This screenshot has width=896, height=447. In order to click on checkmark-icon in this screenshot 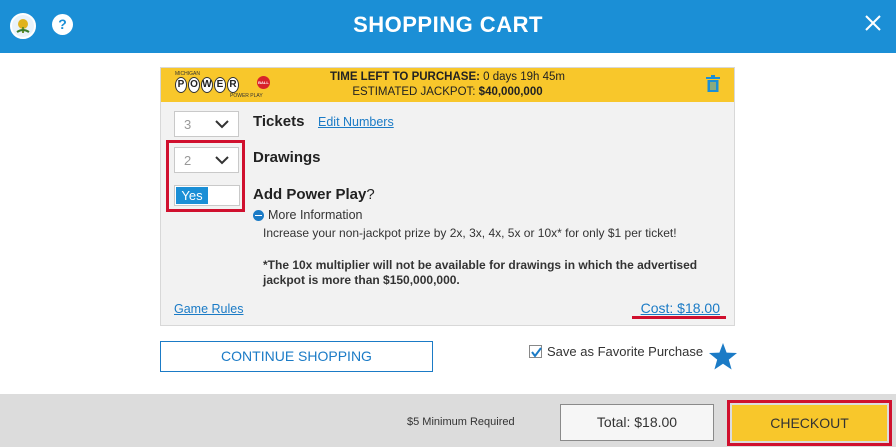, I will do `click(536, 352)`.